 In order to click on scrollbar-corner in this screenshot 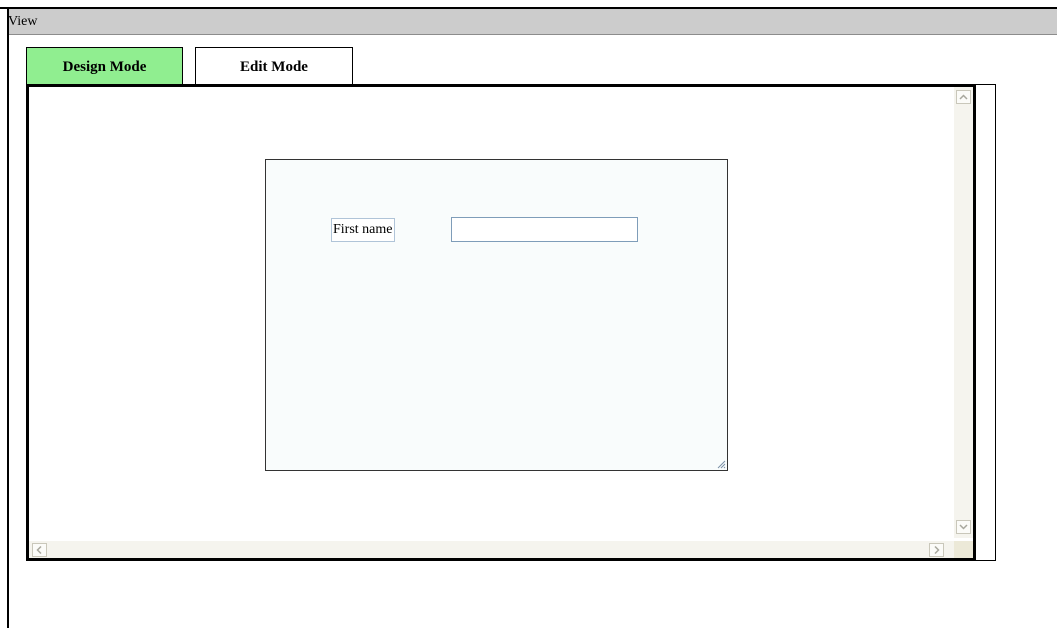, I will do `click(963, 549)`.